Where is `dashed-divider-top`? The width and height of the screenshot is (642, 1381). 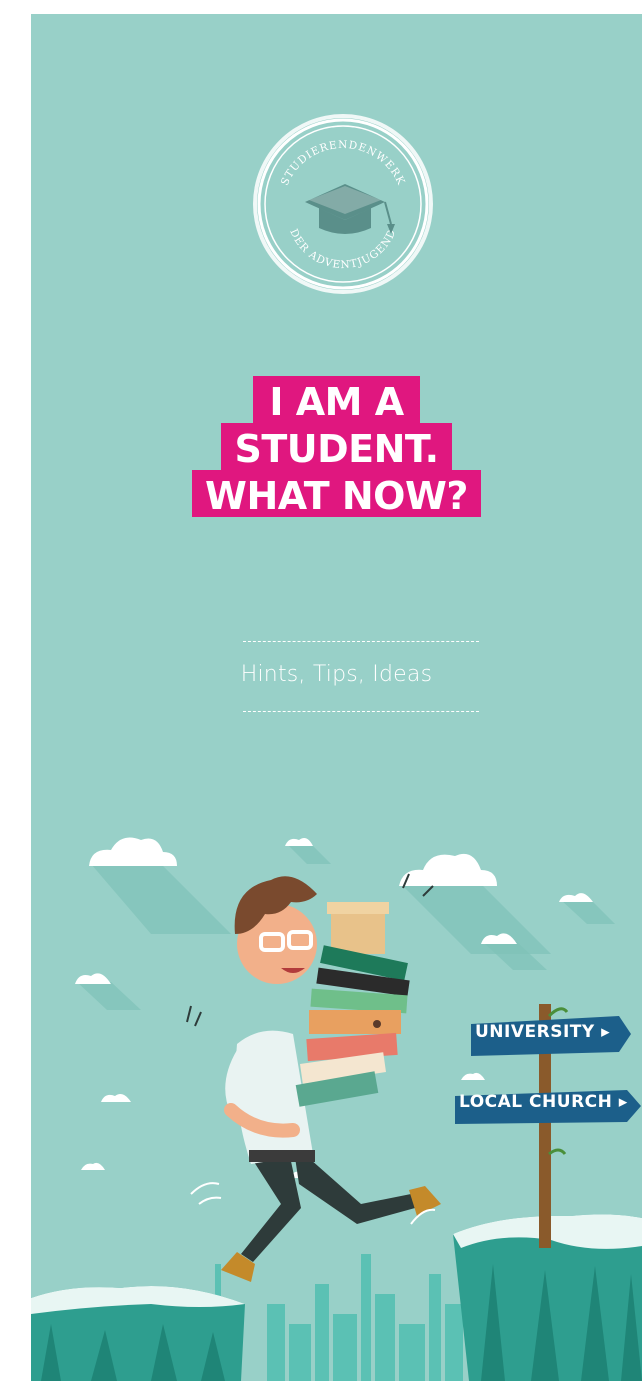
dashed-divider-top is located at coordinates (361, 641).